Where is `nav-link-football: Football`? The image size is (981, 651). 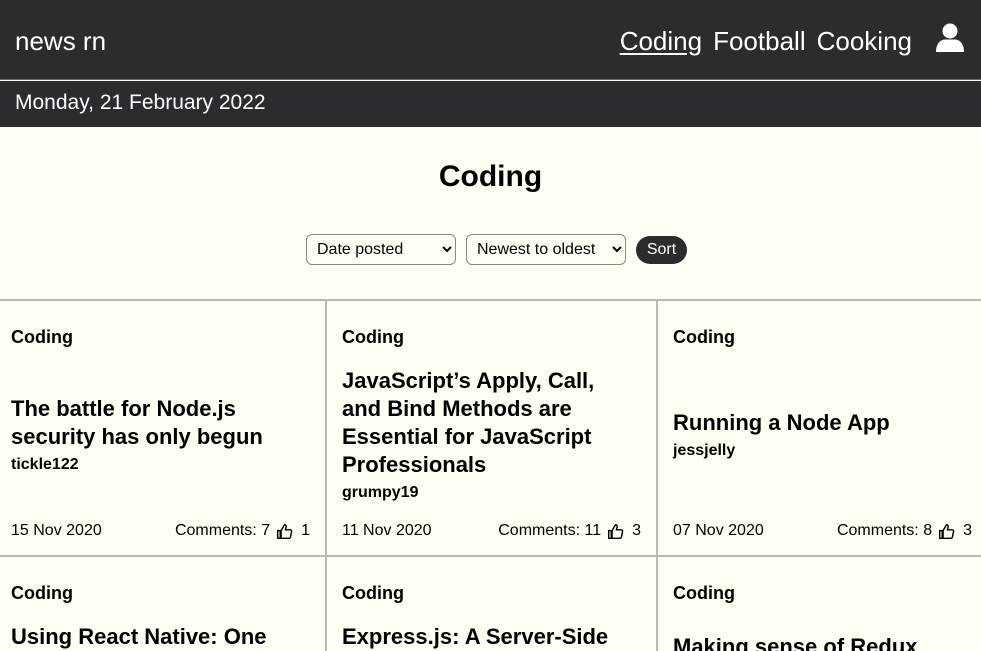 nav-link-football: Football is located at coordinates (759, 41).